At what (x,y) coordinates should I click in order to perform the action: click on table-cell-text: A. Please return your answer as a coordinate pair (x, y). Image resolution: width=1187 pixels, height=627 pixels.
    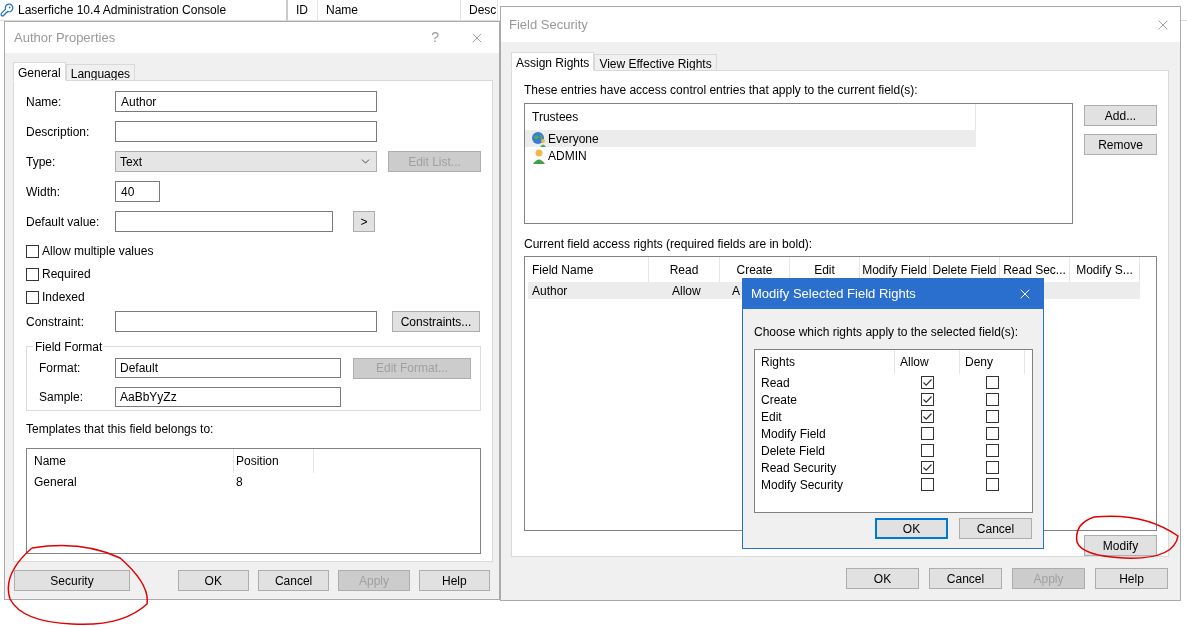
    Looking at the image, I should click on (736, 291).